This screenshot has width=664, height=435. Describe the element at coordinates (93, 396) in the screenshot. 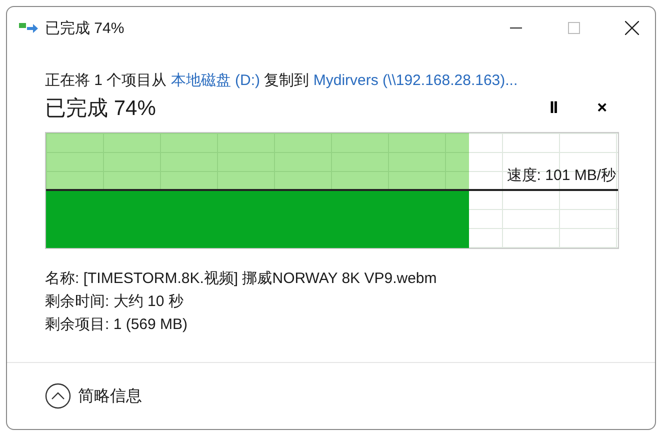

I see `details-toggle: 简略信息` at that location.